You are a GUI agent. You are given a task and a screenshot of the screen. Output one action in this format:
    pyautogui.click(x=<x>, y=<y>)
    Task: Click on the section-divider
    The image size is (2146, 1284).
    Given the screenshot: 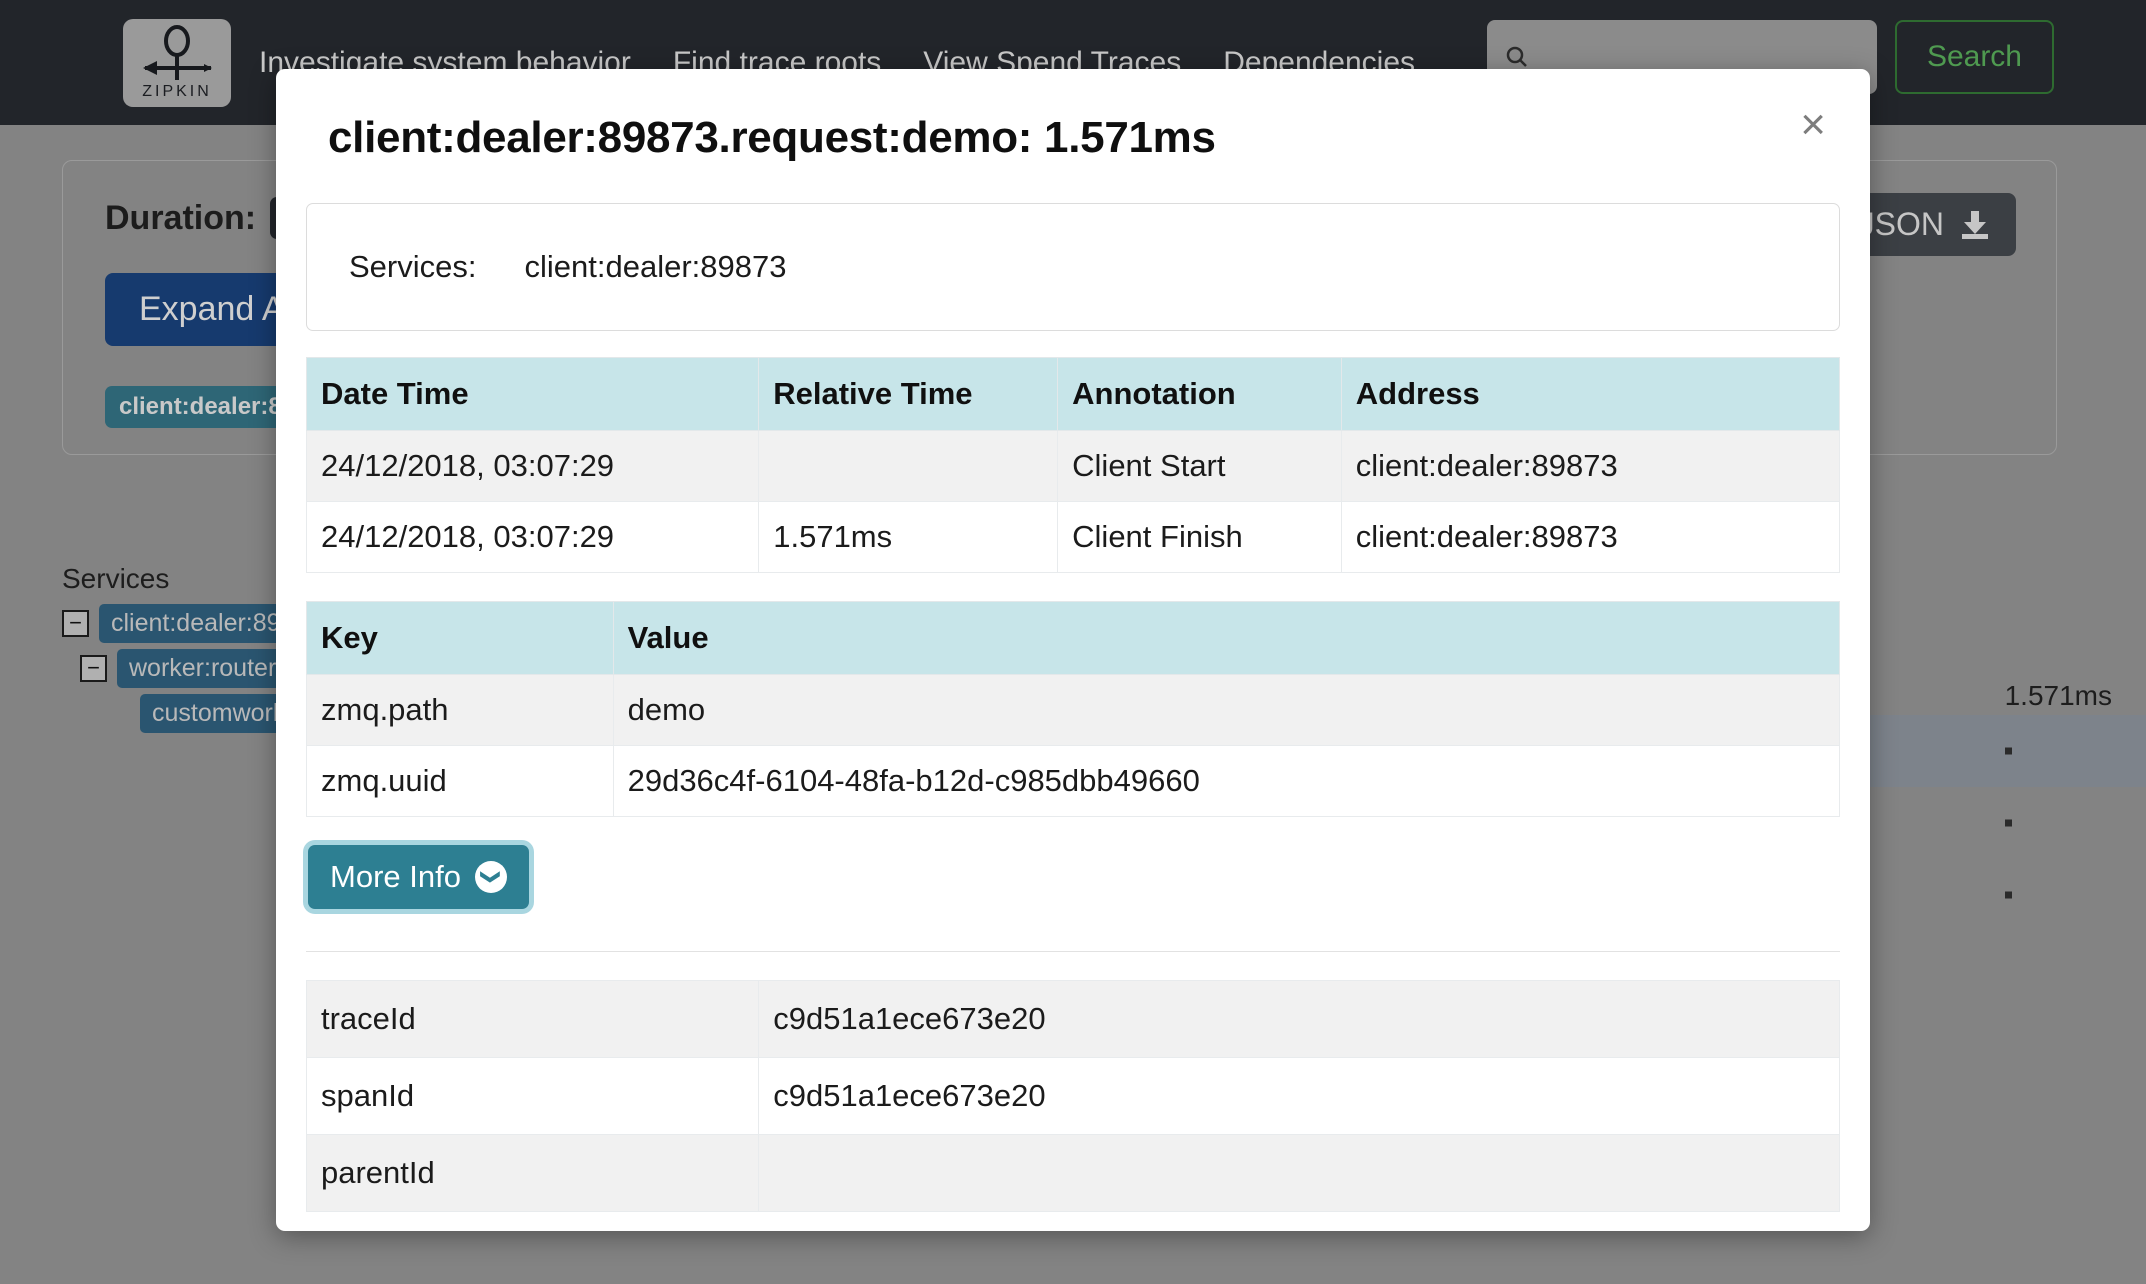 What is the action you would take?
    pyautogui.click(x=1073, y=951)
    